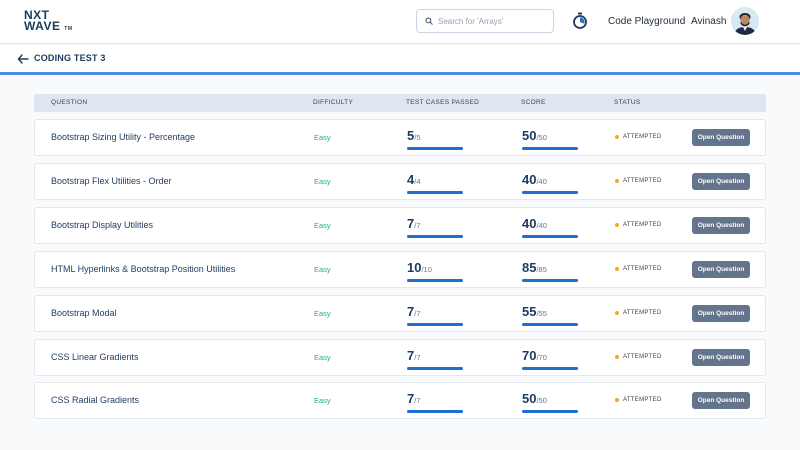 Image resolution: width=800 pixels, height=450 pixels. What do you see at coordinates (426, 269) in the screenshot?
I see `total-count: /10` at bounding box center [426, 269].